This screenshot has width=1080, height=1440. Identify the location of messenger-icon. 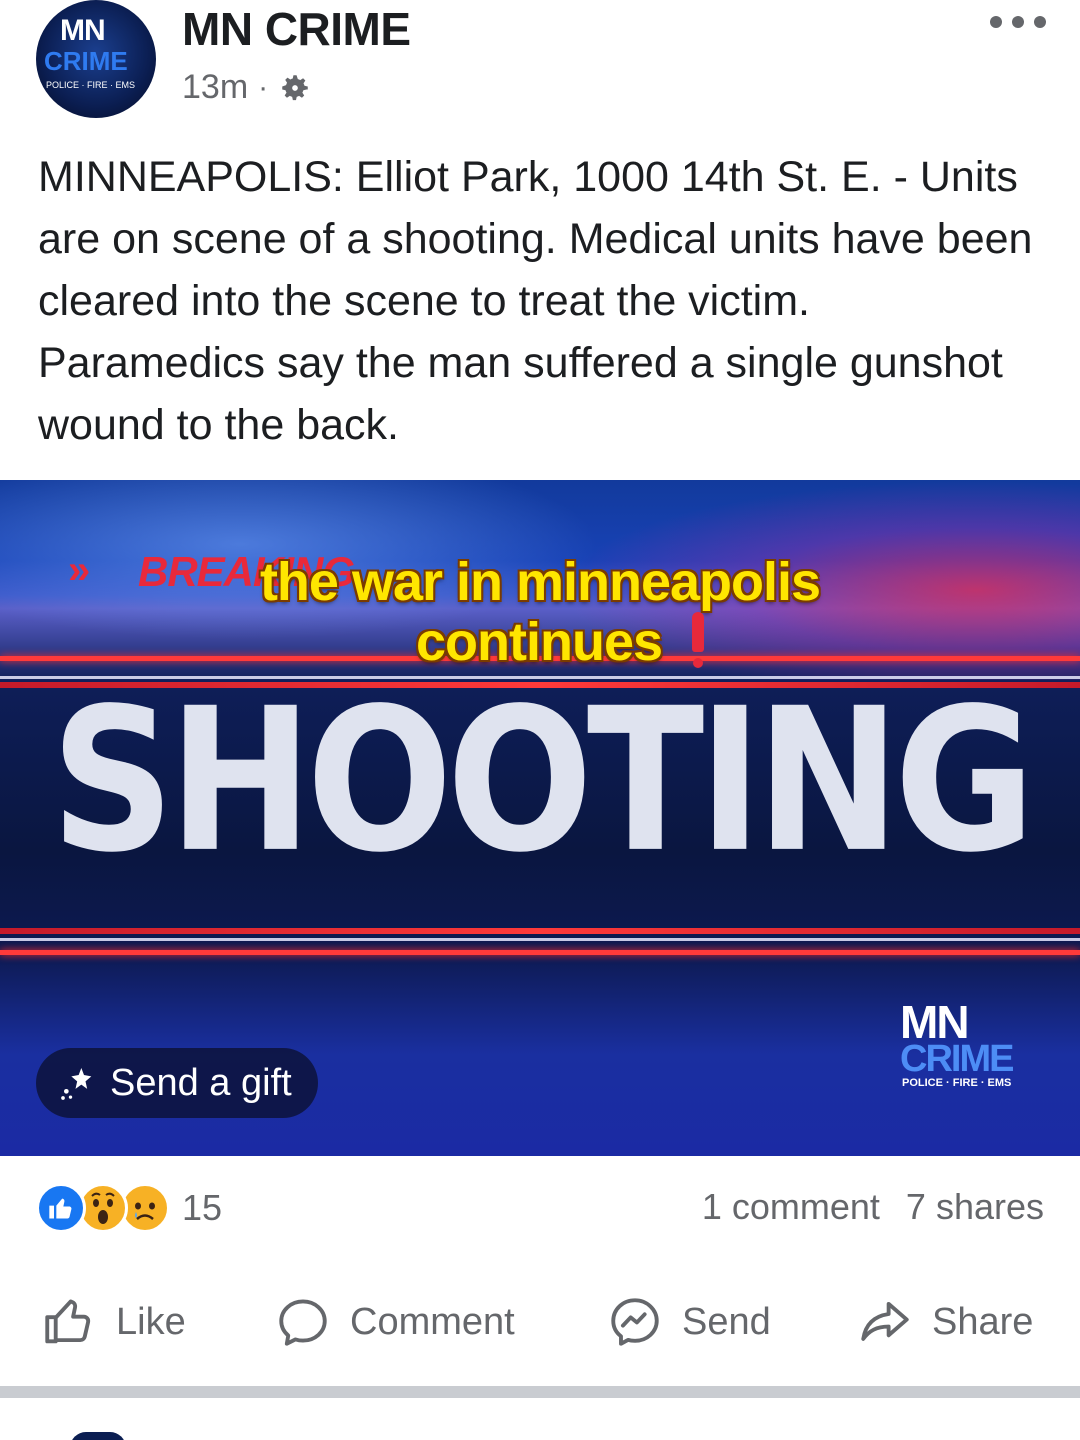
(635, 1322).